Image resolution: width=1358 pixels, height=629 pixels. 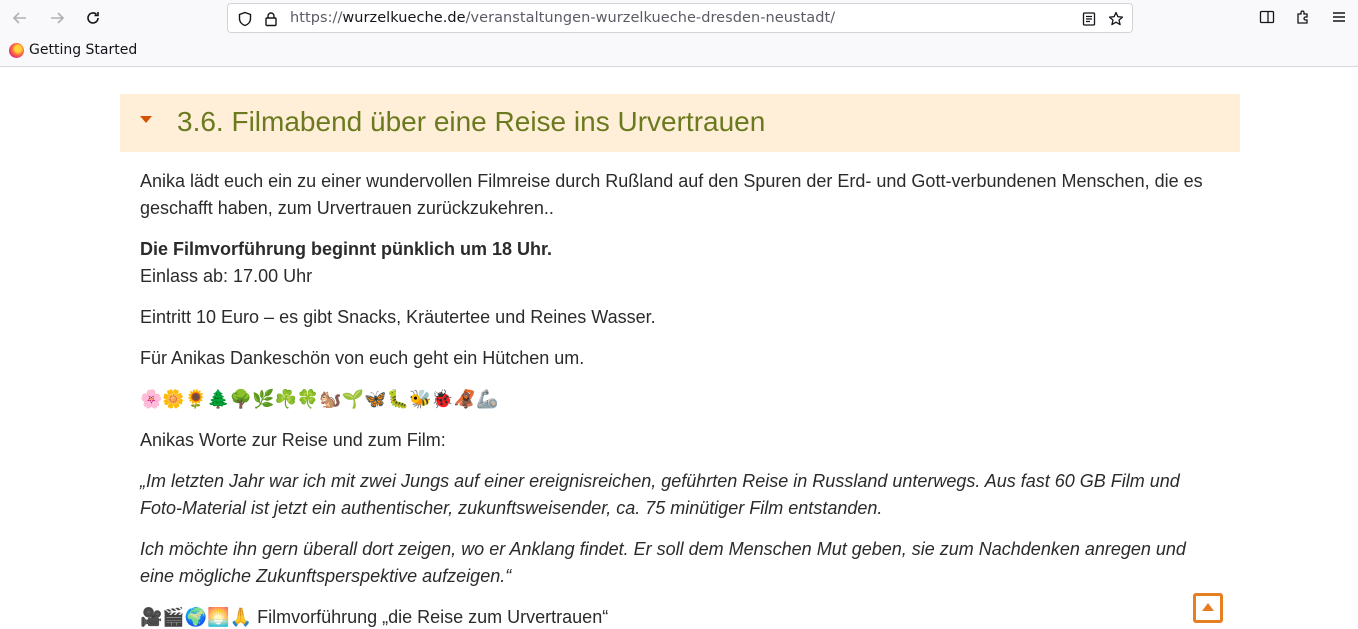 What do you see at coordinates (16, 50) in the screenshot?
I see `firefox-logo-icon` at bounding box center [16, 50].